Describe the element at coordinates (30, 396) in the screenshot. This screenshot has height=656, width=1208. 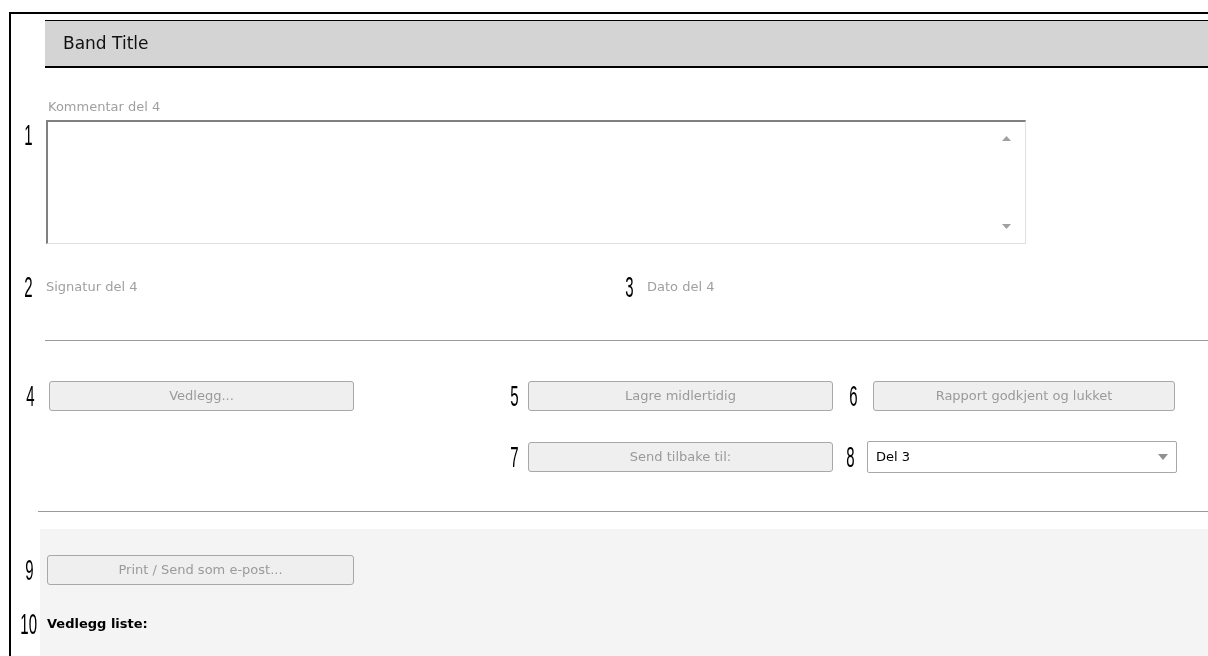
I see `callout-number: 4` at that location.